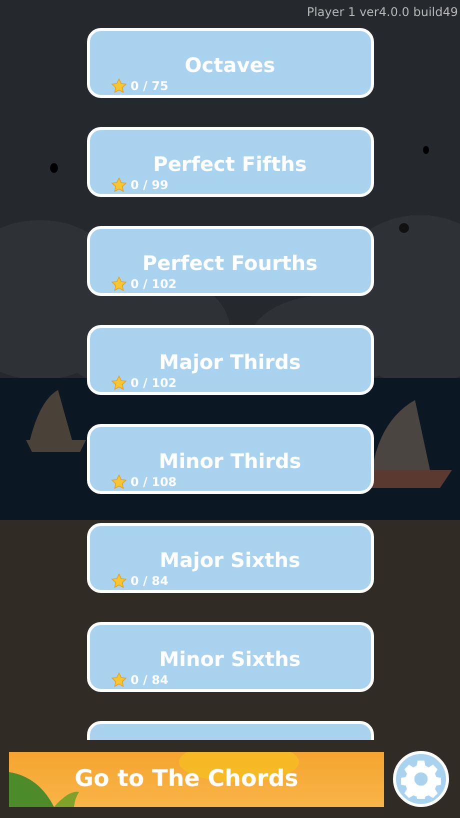 This screenshot has width=460, height=818. I want to click on level-card: Octaves 0 / 75, so click(230, 63).